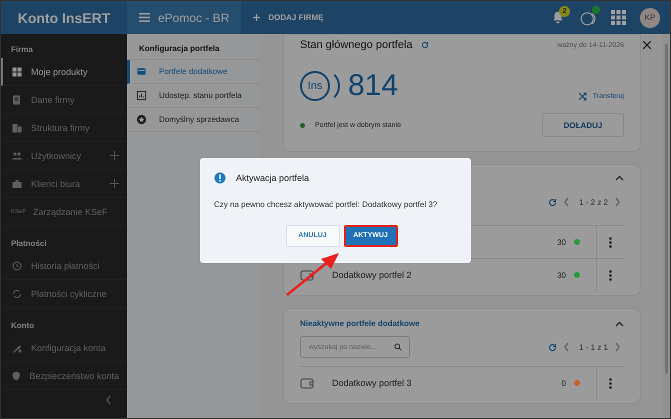  Describe the element at coordinates (582, 96) in the screenshot. I see `shuffle-icon` at that location.